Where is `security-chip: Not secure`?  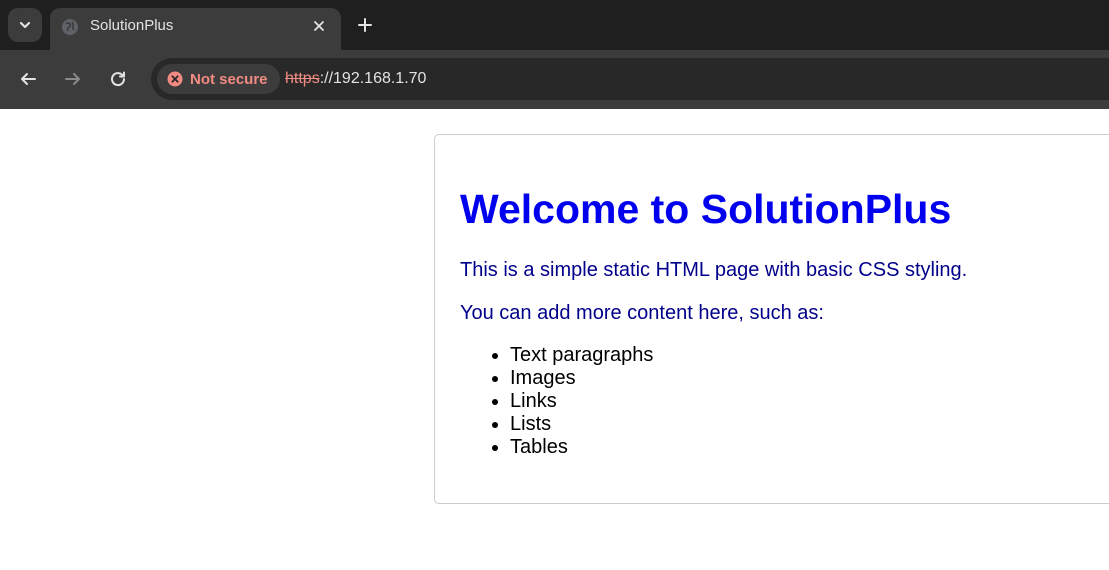 security-chip: Not secure is located at coordinates (218, 79).